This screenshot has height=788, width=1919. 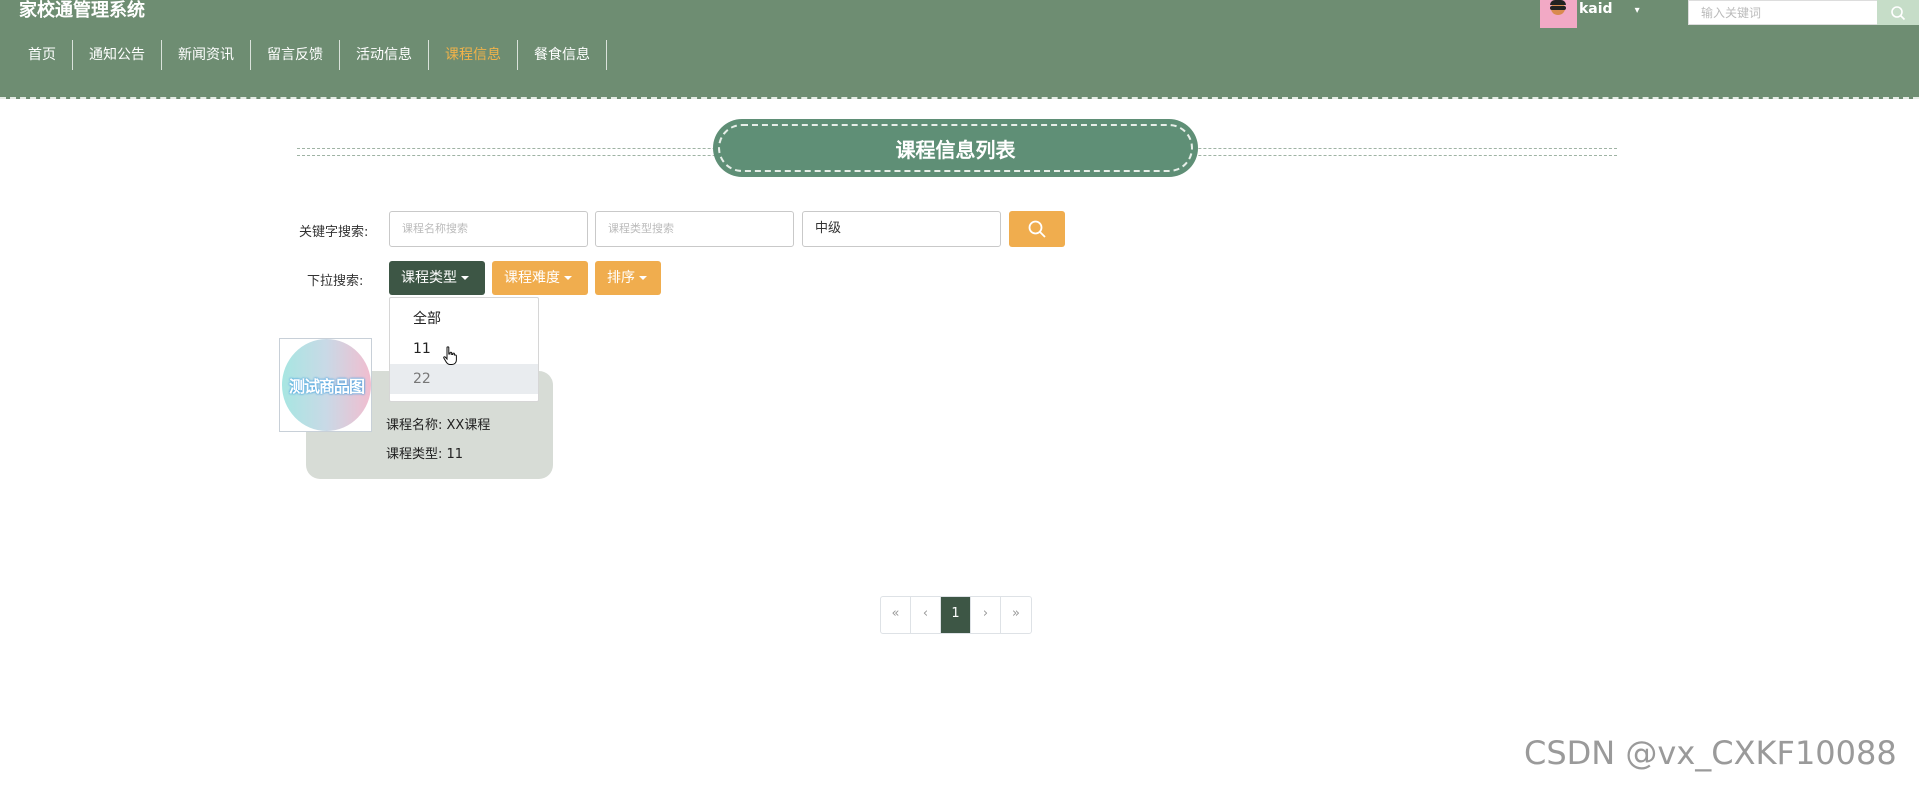 What do you see at coordinates (43, 55) in the screenshot?
I see `nav-item-home: 首页` at bounding box center [43, 55].